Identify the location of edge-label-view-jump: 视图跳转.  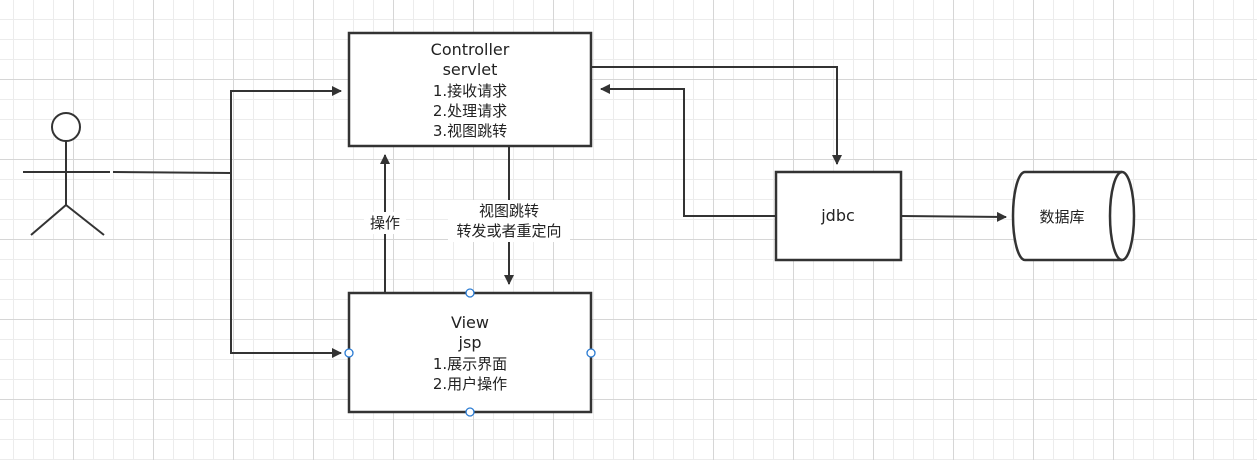
(509, 211).